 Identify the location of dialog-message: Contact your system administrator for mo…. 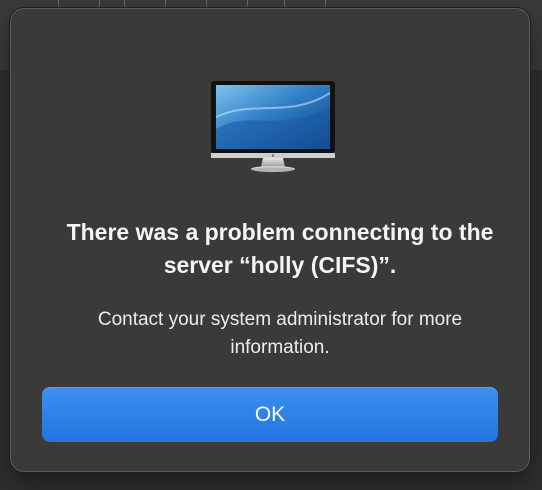
(280, 333).